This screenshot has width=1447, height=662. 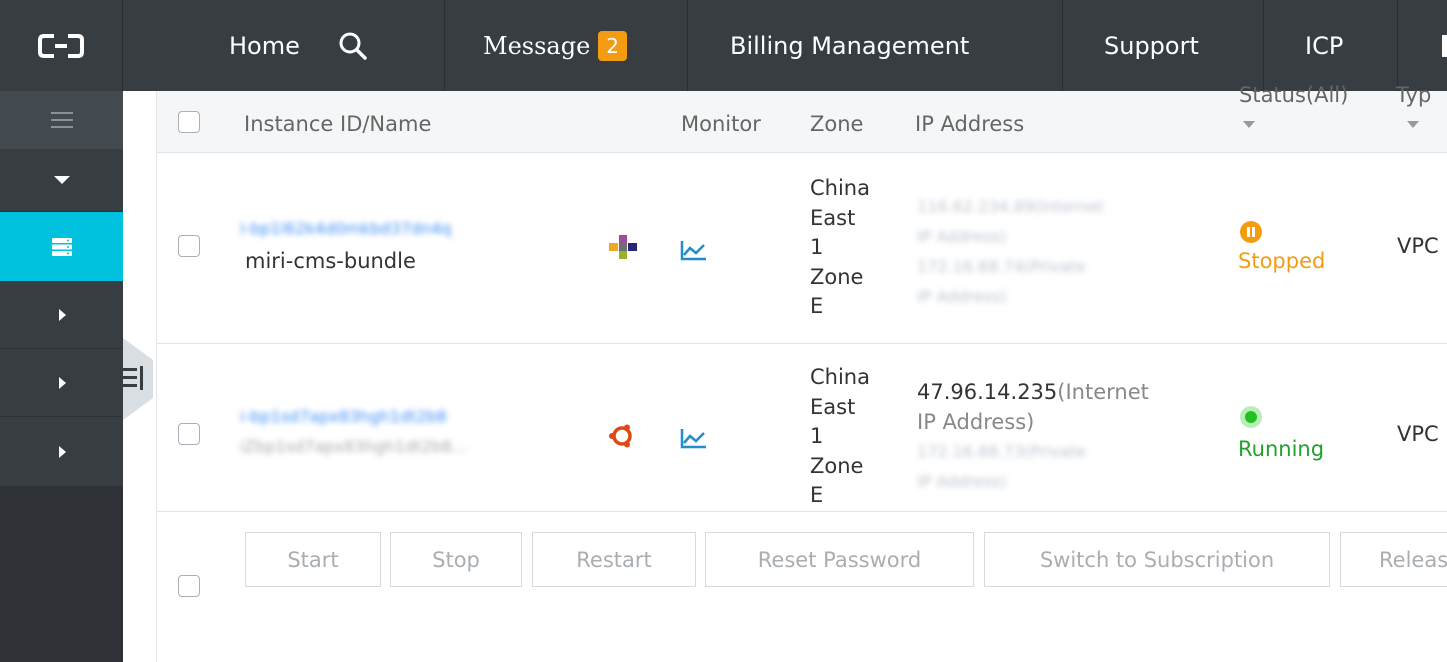 I want to click on nav-billing-cell: Billing Management, so click(x=875, y=45).